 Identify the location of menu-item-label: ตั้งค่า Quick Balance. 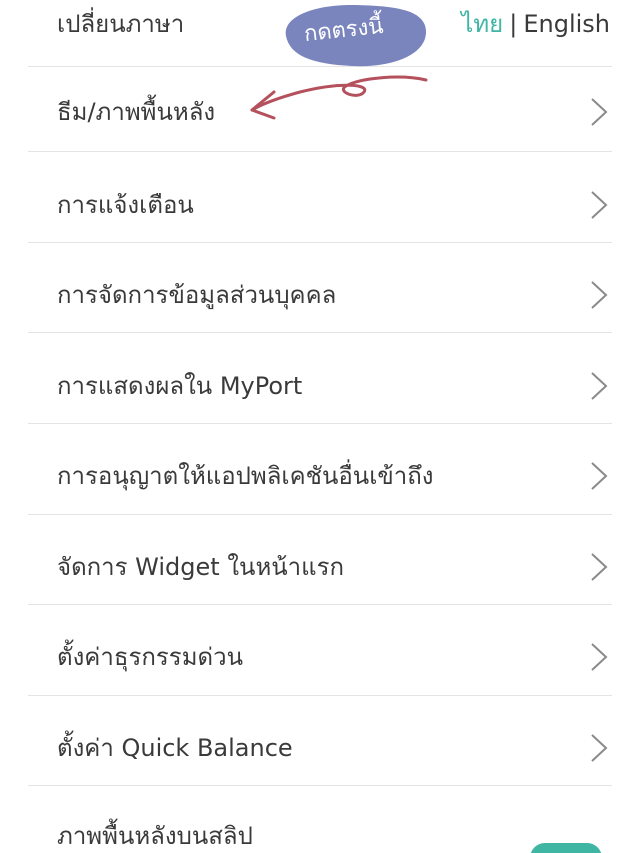
(175, 748).